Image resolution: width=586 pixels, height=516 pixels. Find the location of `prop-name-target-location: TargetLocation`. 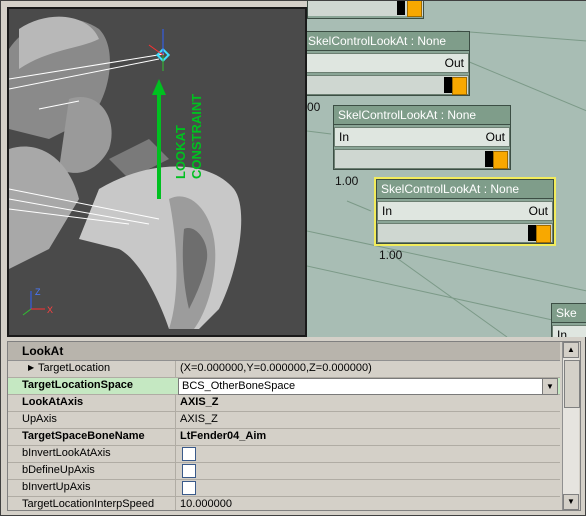

prop-name-target-location: TargetLocation is located at coordinates (74, 368).